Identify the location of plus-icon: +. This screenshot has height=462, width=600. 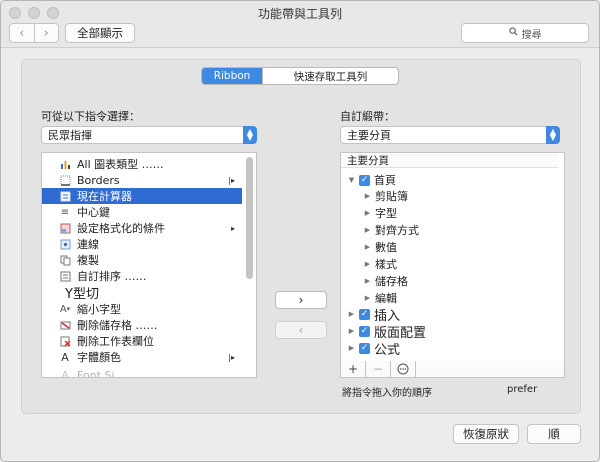
(353, 369).